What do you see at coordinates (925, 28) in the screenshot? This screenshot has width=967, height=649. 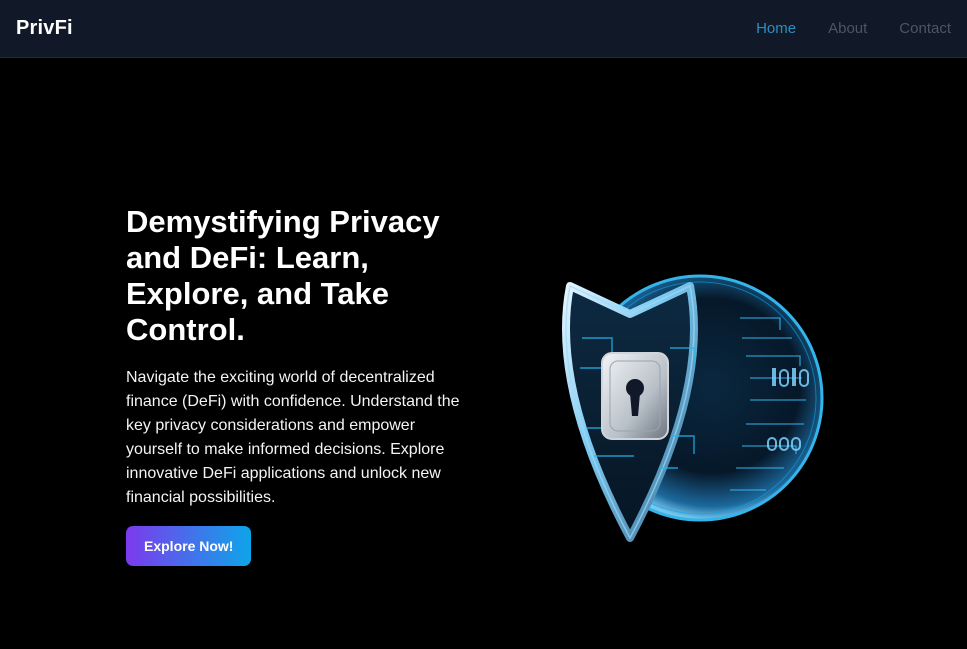 I see `nav-link-contact: Contact` at bounding box center [925, 28].